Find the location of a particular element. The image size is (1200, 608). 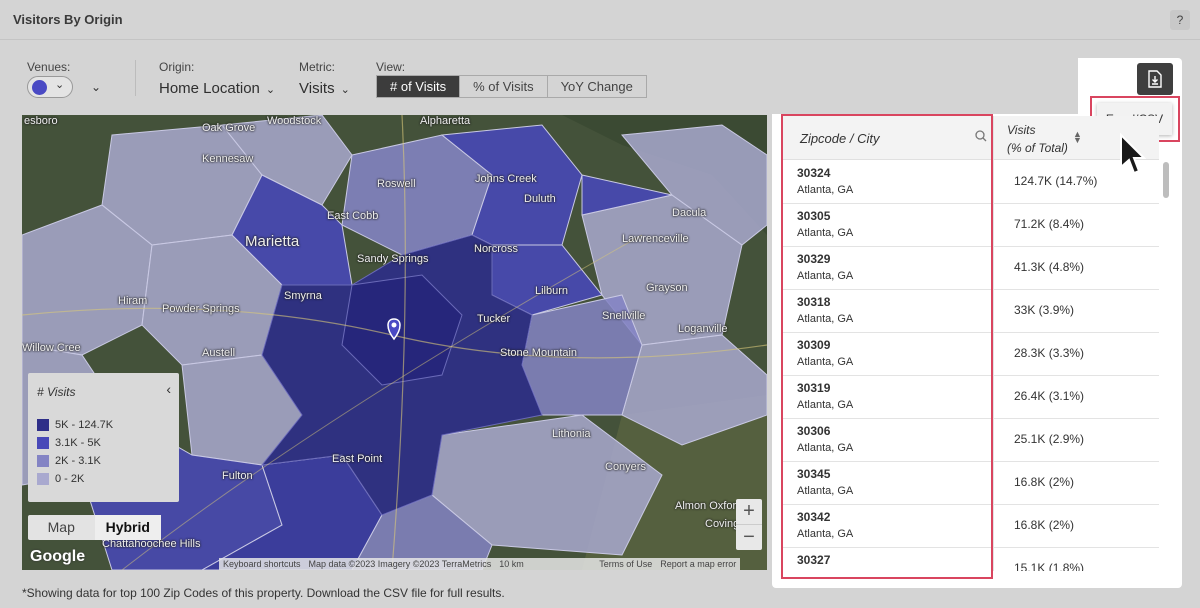

map-label: Oak Grove is located at coordinates (229, 128).